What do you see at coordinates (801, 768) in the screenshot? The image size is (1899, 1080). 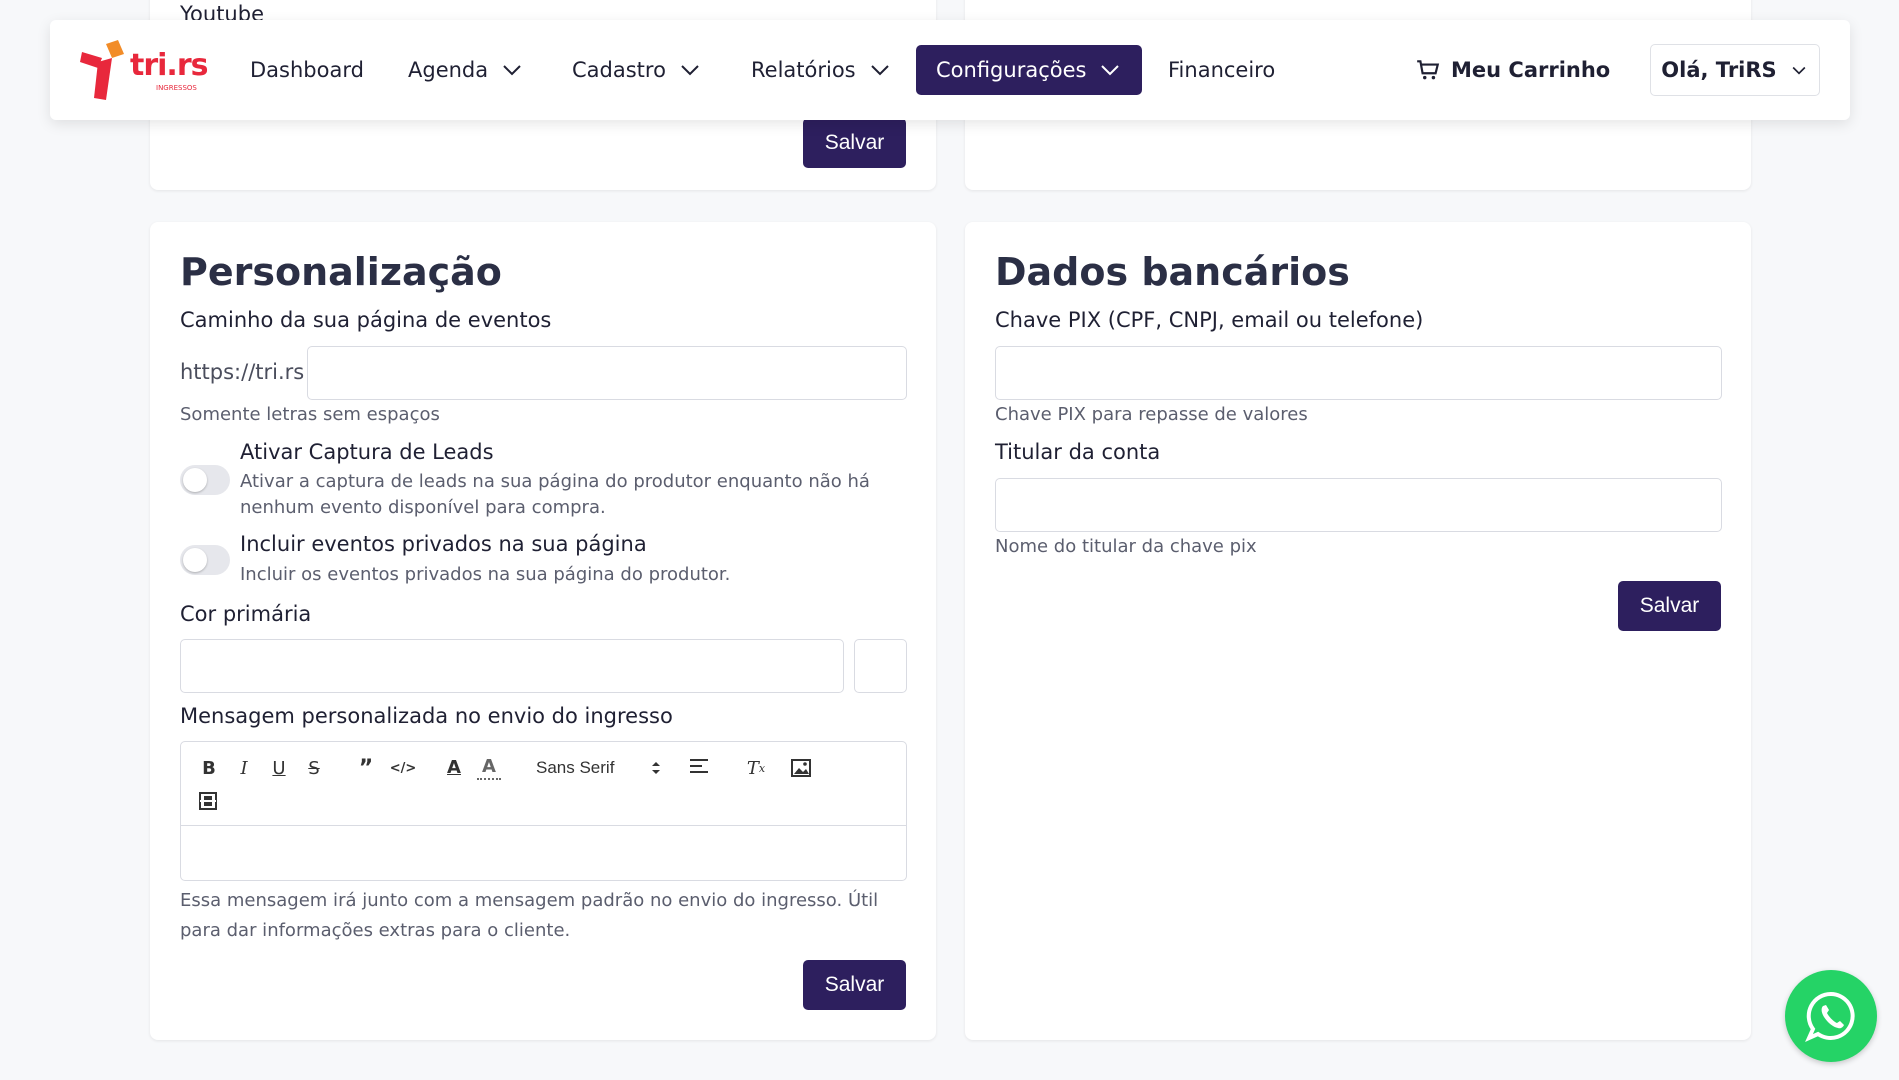 I see `image-icon` at bounding box center [801, 768].